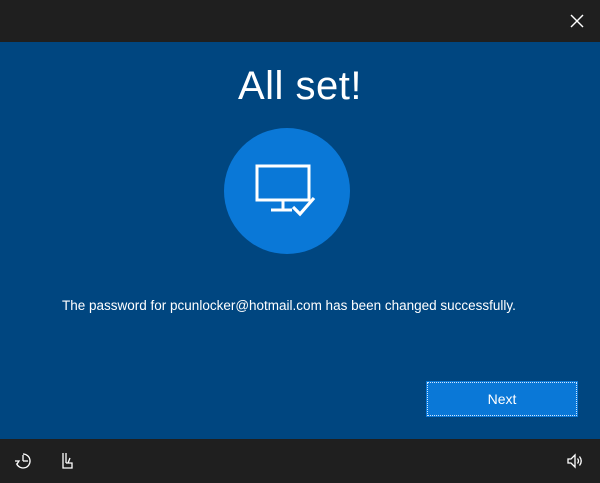 Image resolution: width=600 pixels, height=483 pixels. What do you see at coordinates (502, 399) in the screenshot?
I see `next-button: Next` at bounding box center [502, 399].